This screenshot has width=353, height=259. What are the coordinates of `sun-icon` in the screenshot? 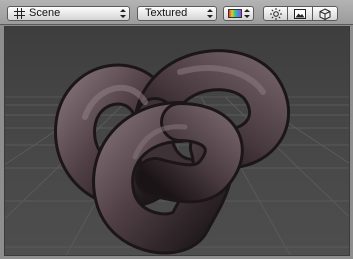 It's located at (276, 14).